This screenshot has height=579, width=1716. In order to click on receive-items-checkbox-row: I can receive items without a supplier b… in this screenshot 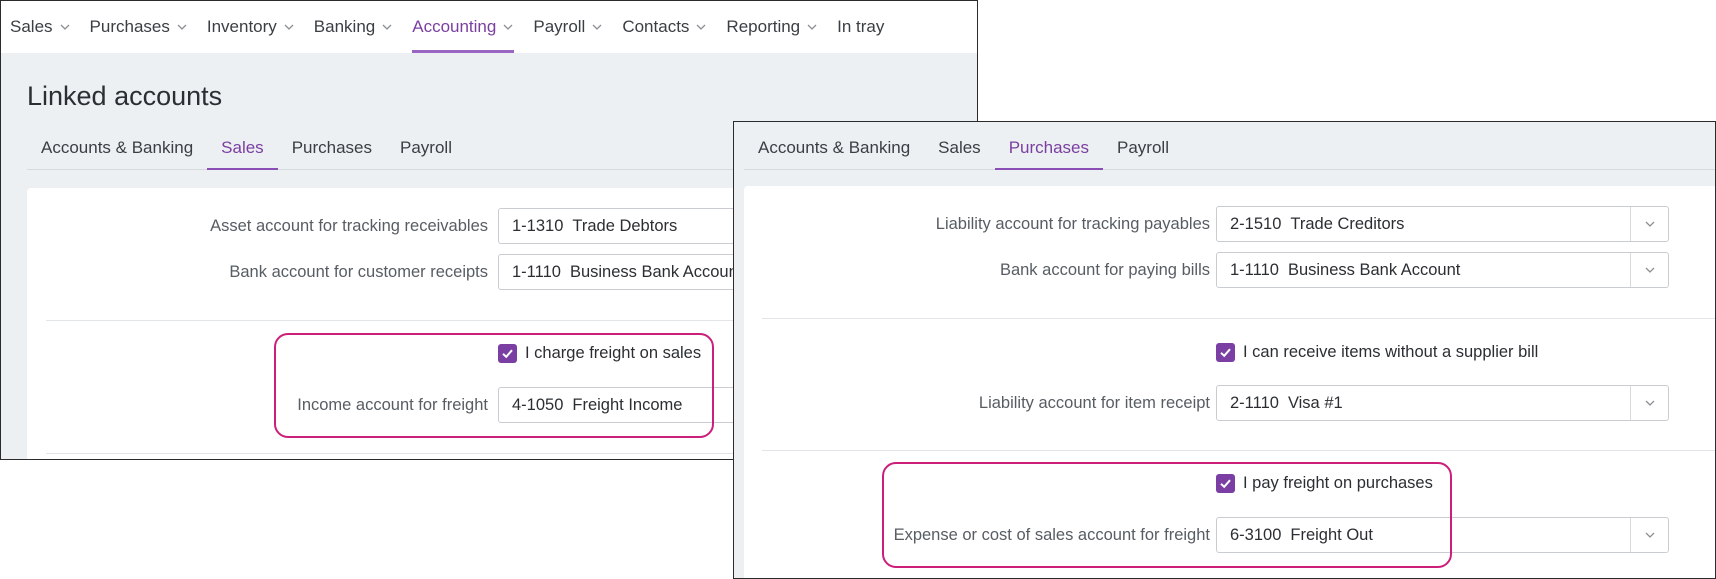, I will do `click(1377, 352)`.